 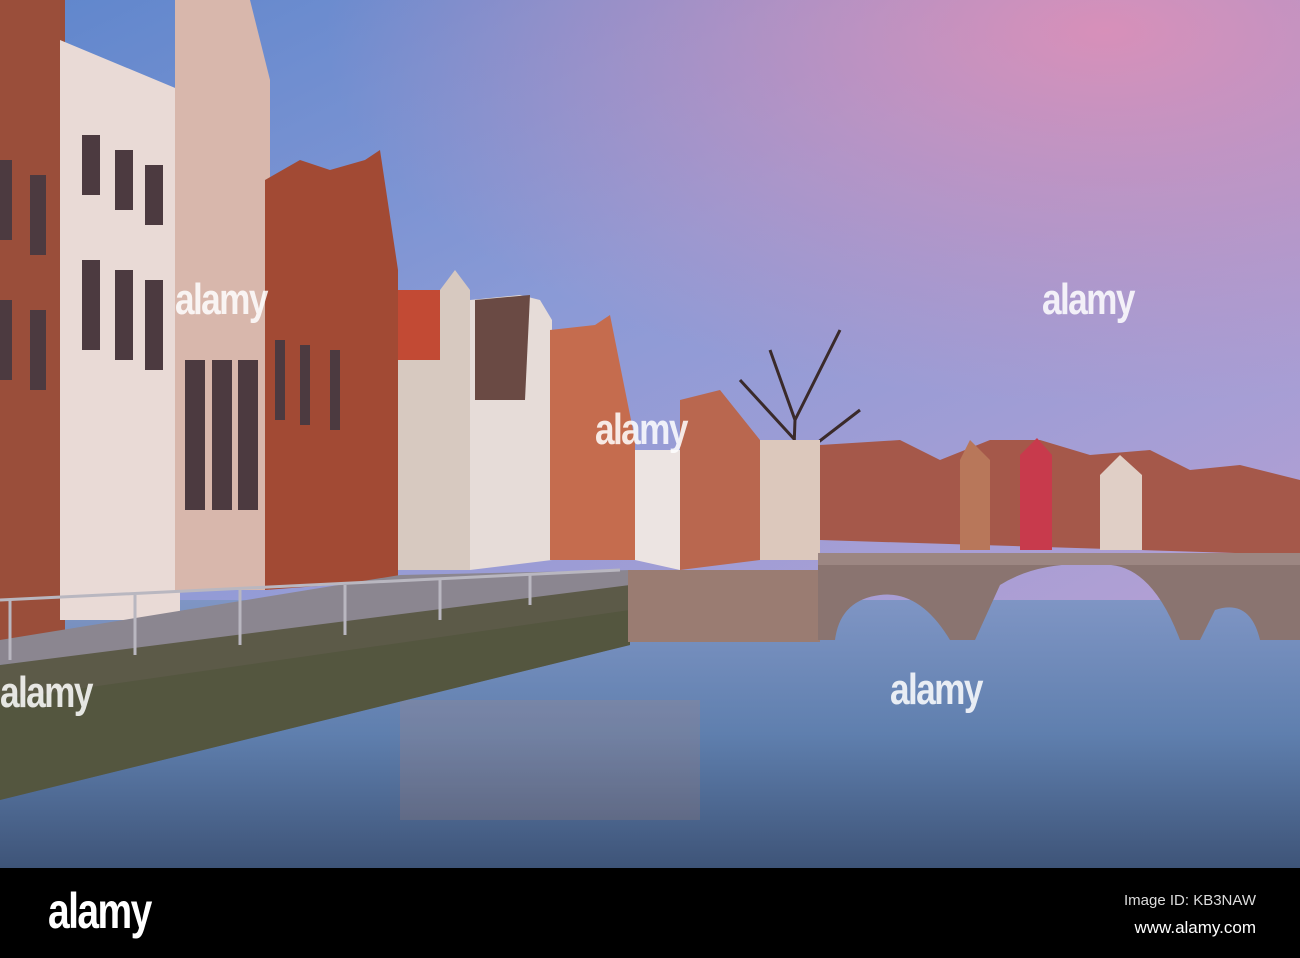 What do you see at coordinates (100, 911) in the screenshot?
I see `alamy-logo: alamy` at bounding box center [100, 911].